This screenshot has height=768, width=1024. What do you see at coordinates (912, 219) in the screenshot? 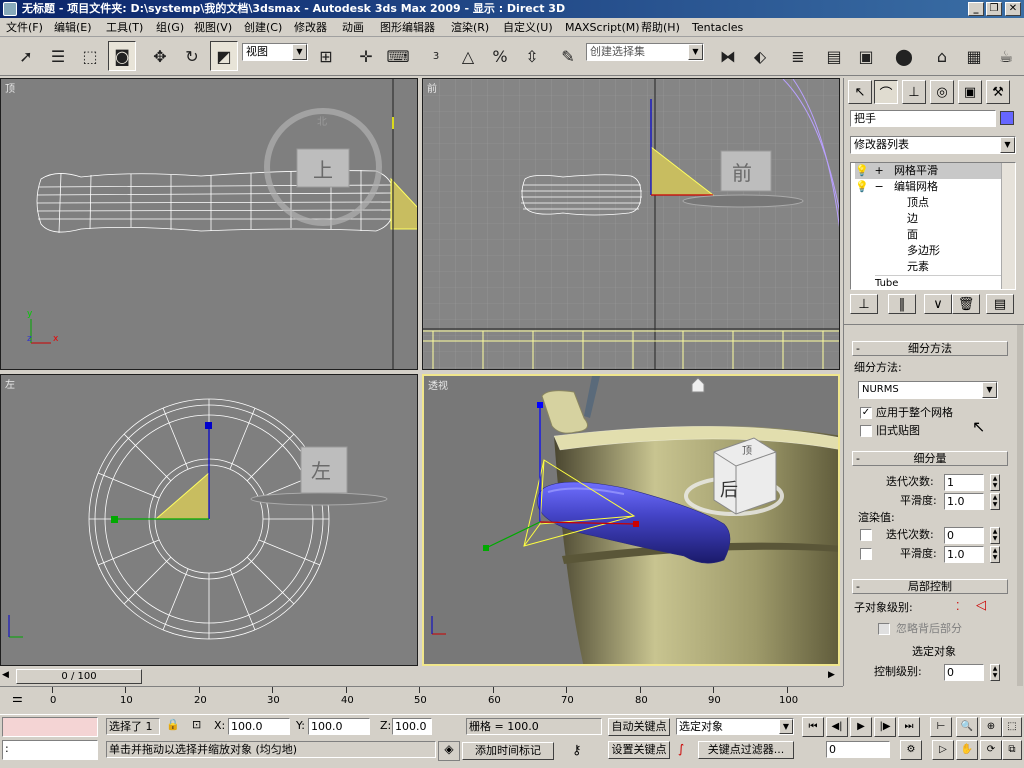
I see `stack-subitem-edge: 边` at bounding box center [912, 219].